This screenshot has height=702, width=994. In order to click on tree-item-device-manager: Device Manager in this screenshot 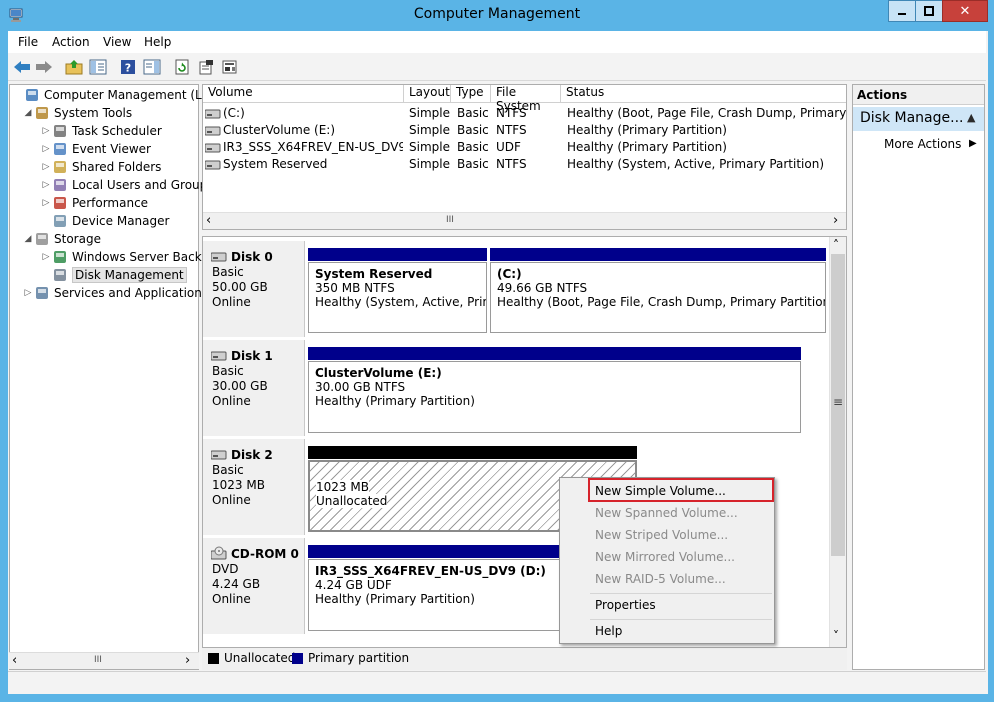, I will do `click(104, 221)`.